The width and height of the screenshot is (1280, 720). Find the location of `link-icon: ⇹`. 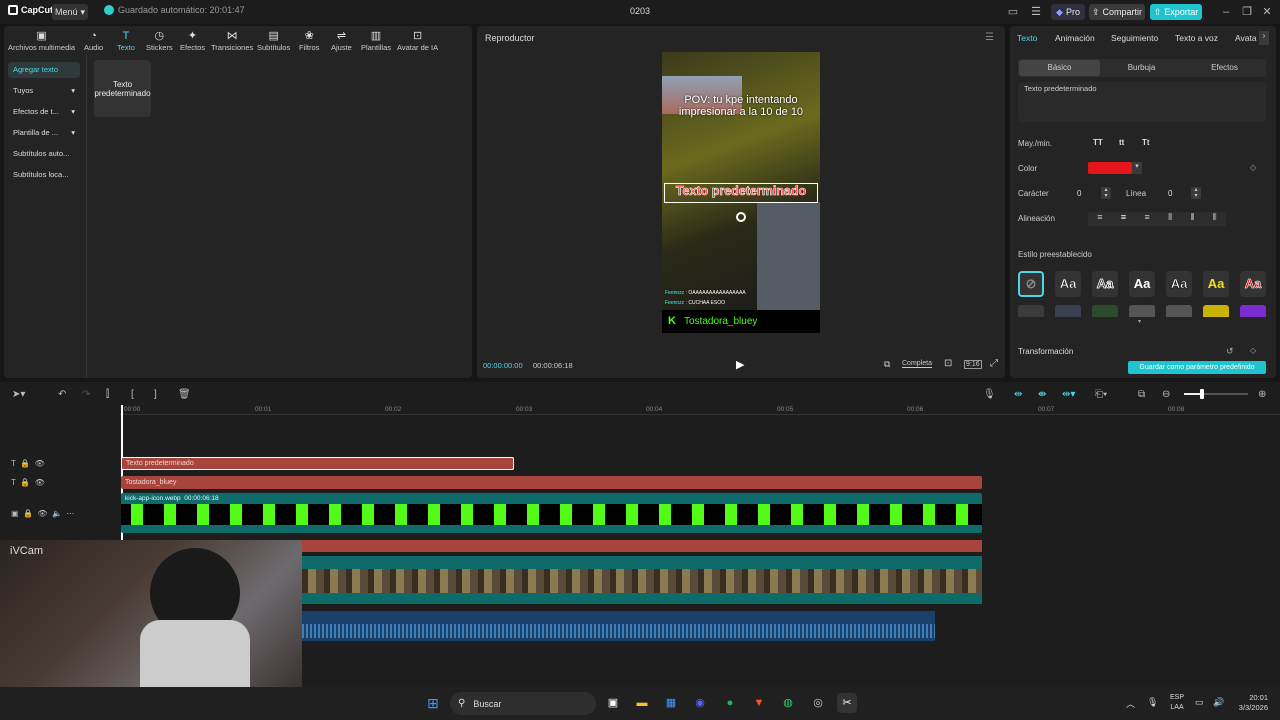

link-icon: ⇹ is located at coordinates (1018, 394).